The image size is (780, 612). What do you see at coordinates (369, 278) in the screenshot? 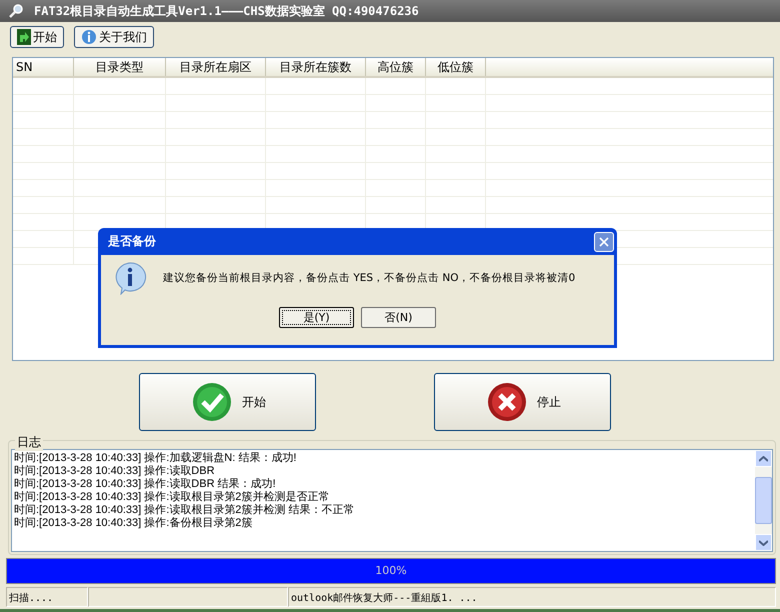
I see `dialog-message: 建议您备份当前根目录内容，备份点击 YES，不备份点击 NO，不备份根目录将被清0` at bounding box center [369, 278].